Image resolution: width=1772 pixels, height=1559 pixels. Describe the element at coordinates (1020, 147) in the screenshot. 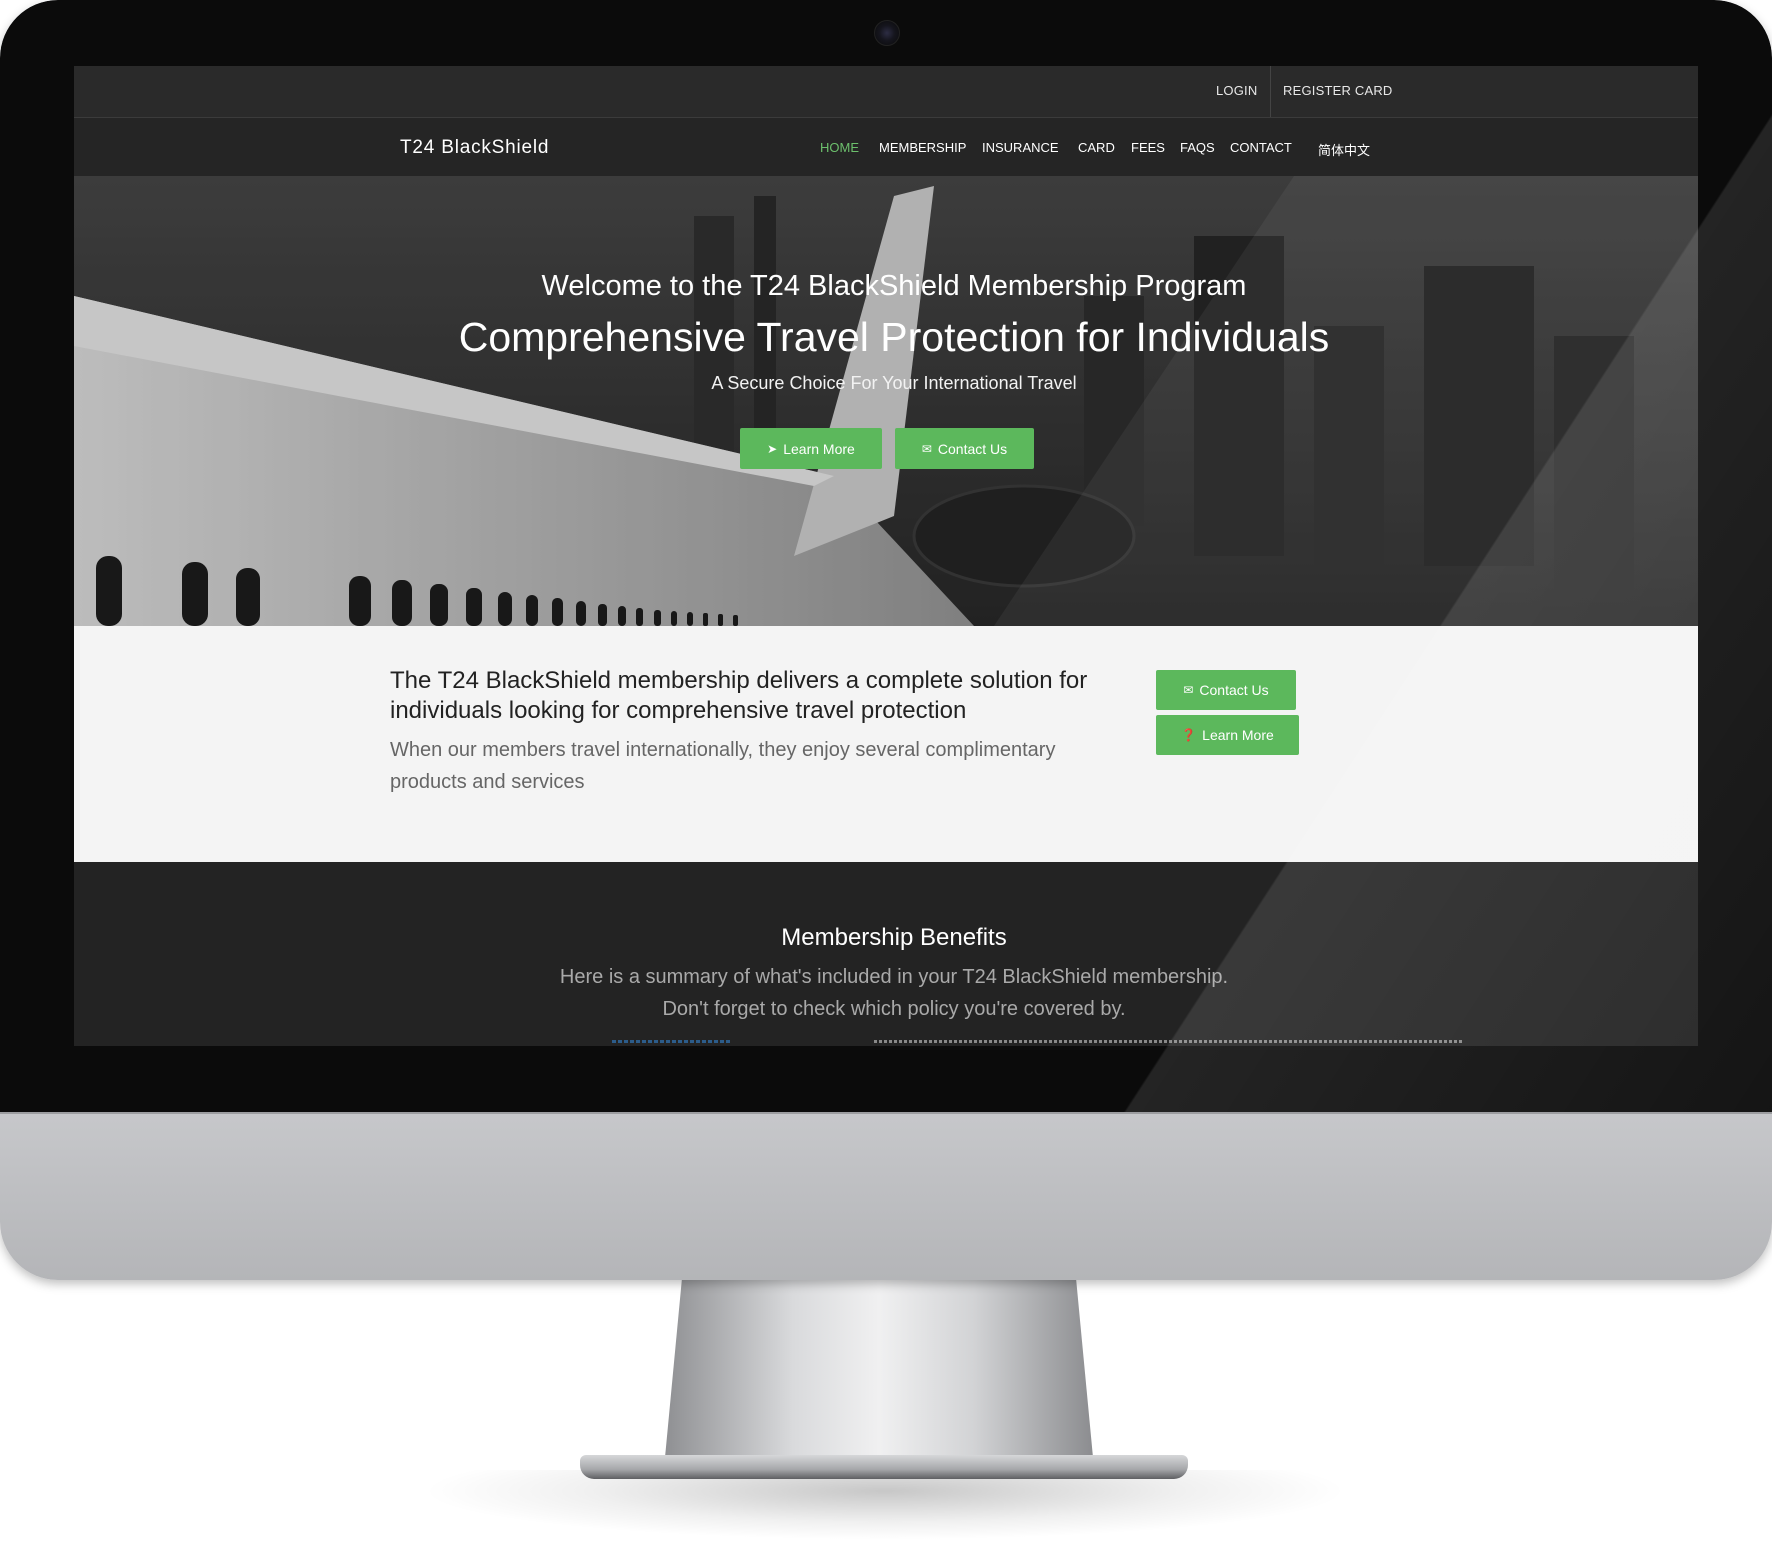

I see `nav-insurance: INSURANCE` at that location.